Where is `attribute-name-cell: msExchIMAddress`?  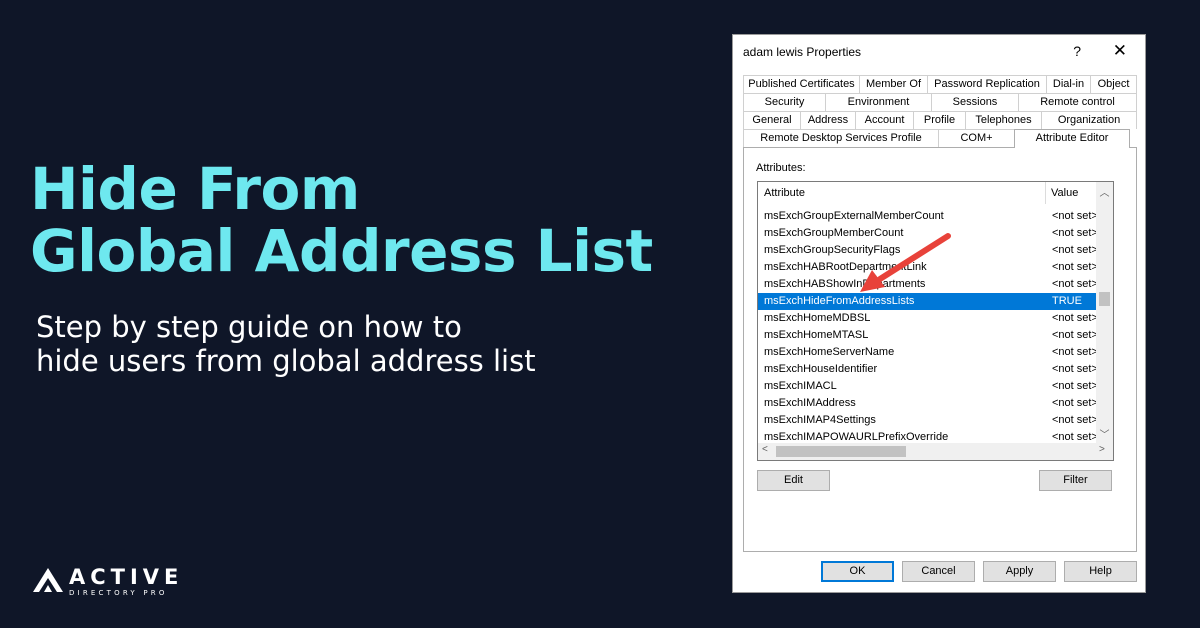
attribute-name-cell: msExchIMAddress is located at coordinates (810, 403).